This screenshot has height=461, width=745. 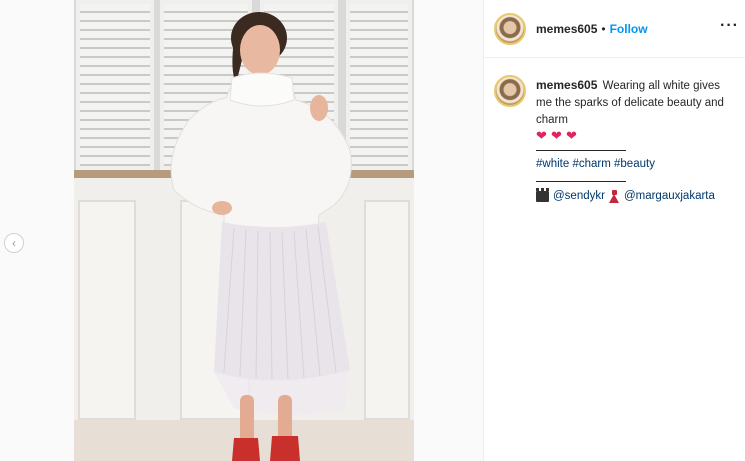 I want to click on turtleneck-collar, so click(x=262, y=89).